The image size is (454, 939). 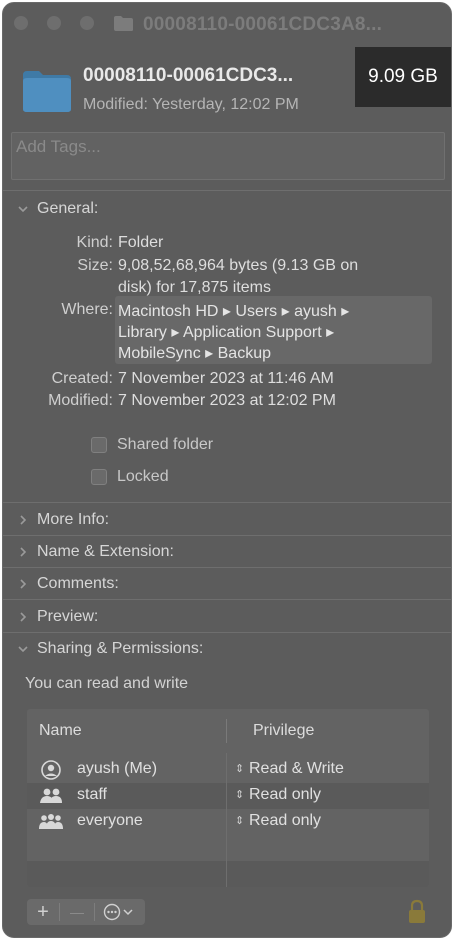 What do you see at coordinates (403, 77) in the screenshot?
I see `size-badge: 9.09 GB` at bounding box center [403, 77].